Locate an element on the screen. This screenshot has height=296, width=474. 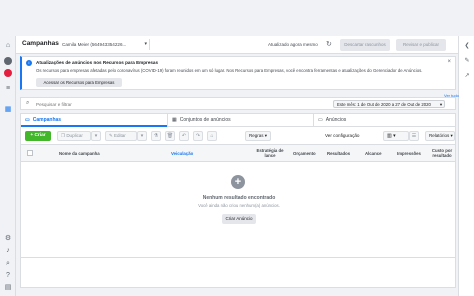
info-icon: i is located at coordinates (29, 63).